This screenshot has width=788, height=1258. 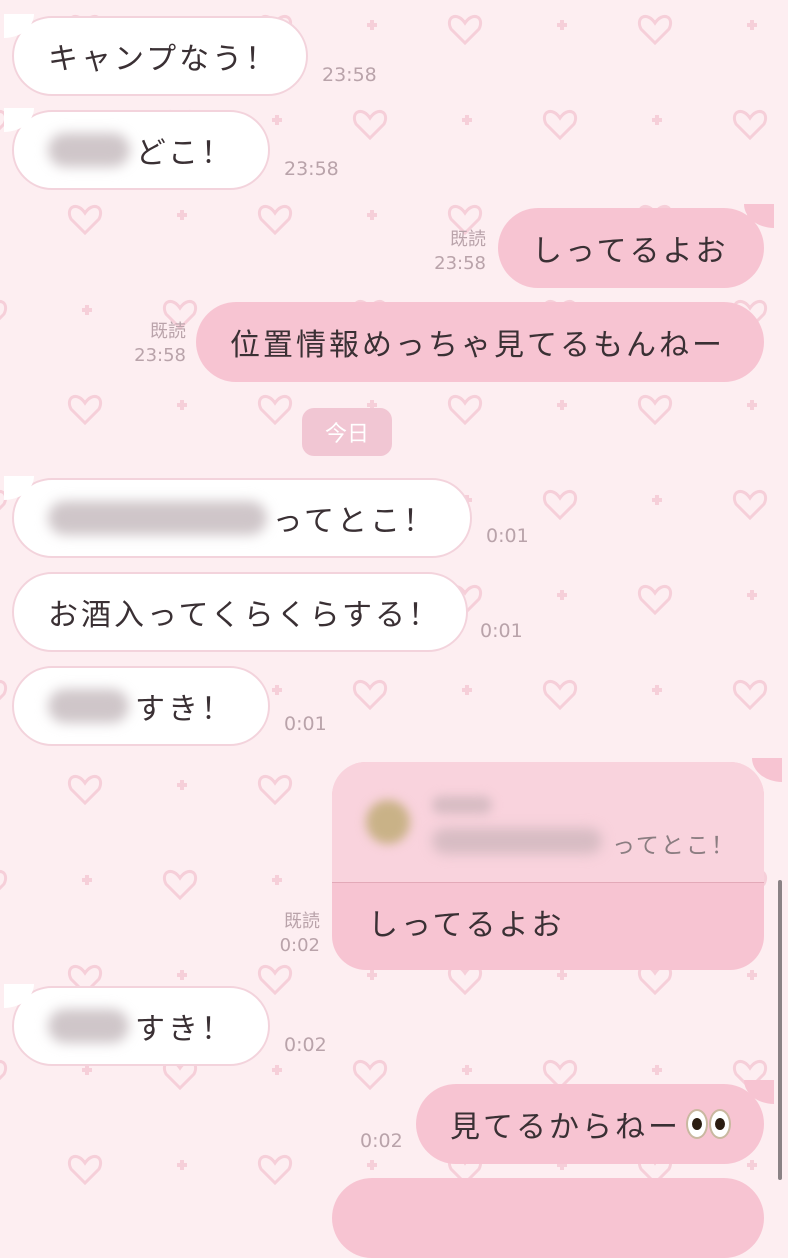 What do you see at coordinates (565, 1127) in the screenshot?
I see `message-text: 見てるからねー` at bounding box center [565, 1127].